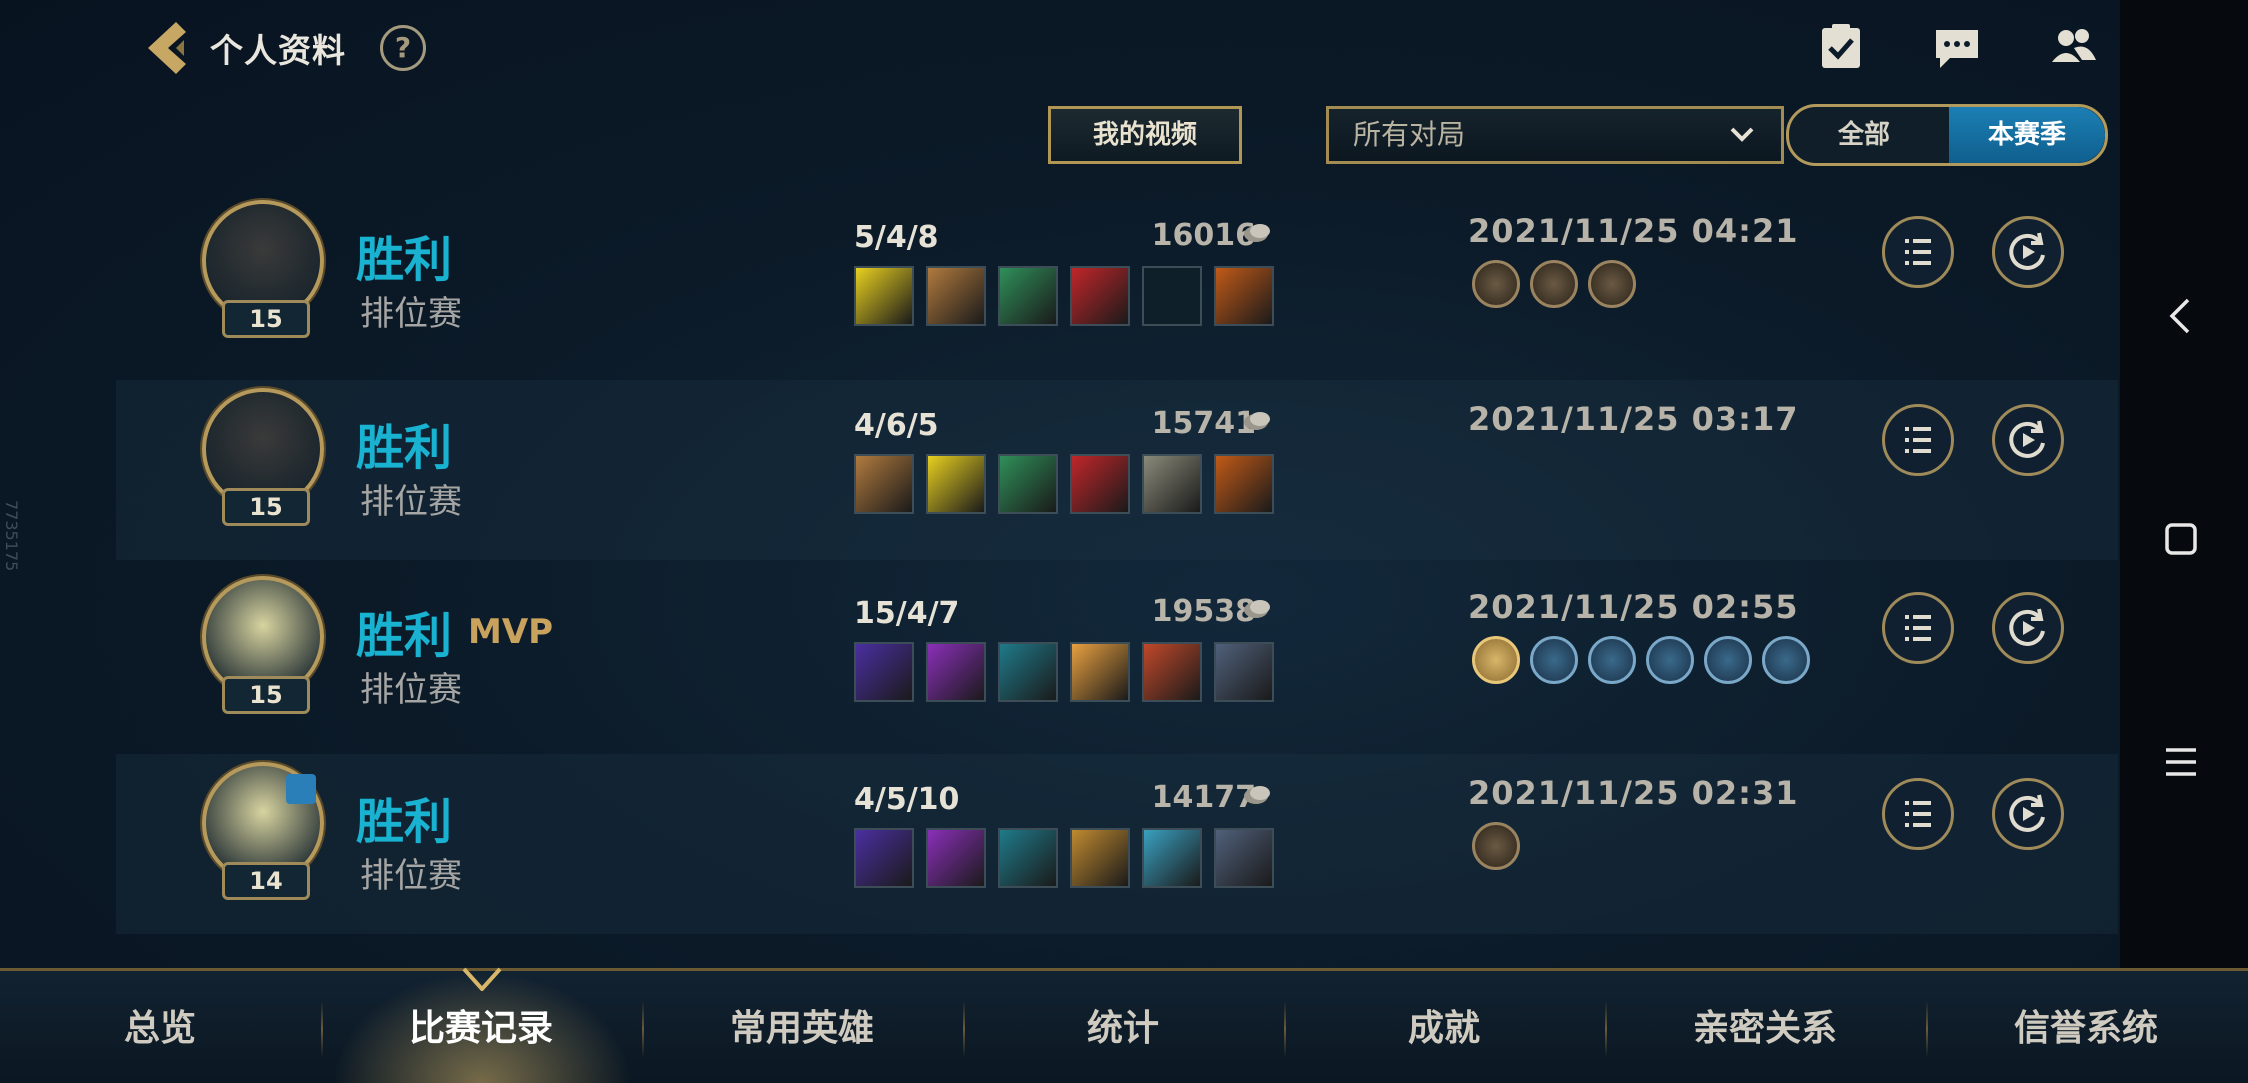 The image size is (2248, 1083). Describe the element at coordinates (166, 48) in the screenshot. I see `back-button` at that location.